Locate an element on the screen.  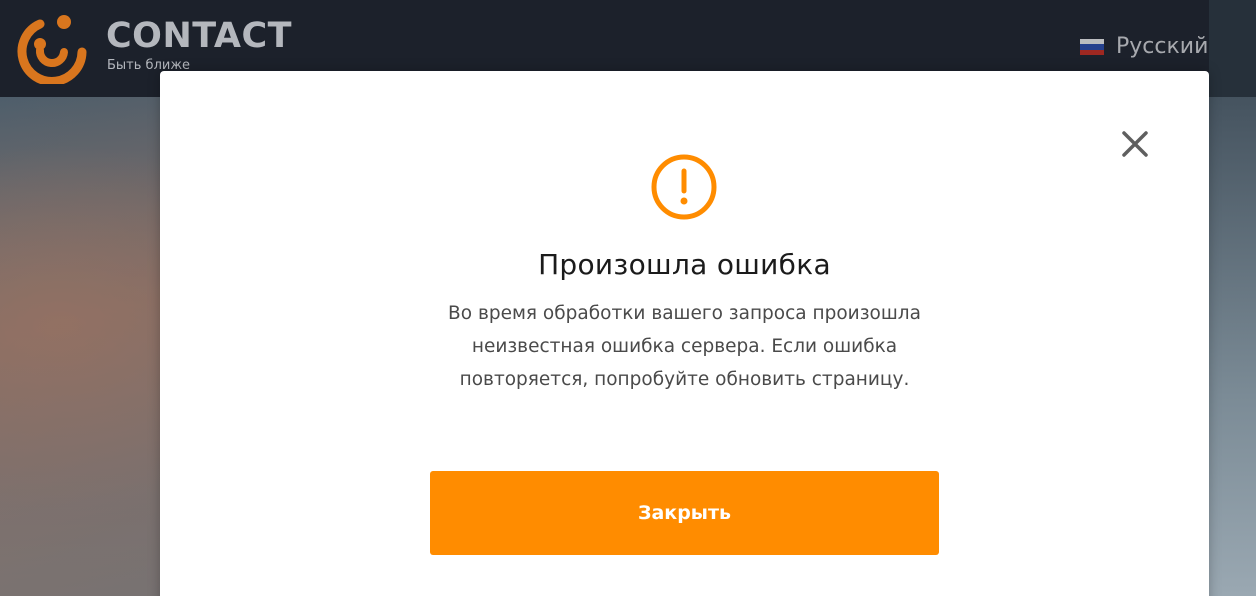
dialog-title: Произошла ошибка is located at coordinates (684, 264).